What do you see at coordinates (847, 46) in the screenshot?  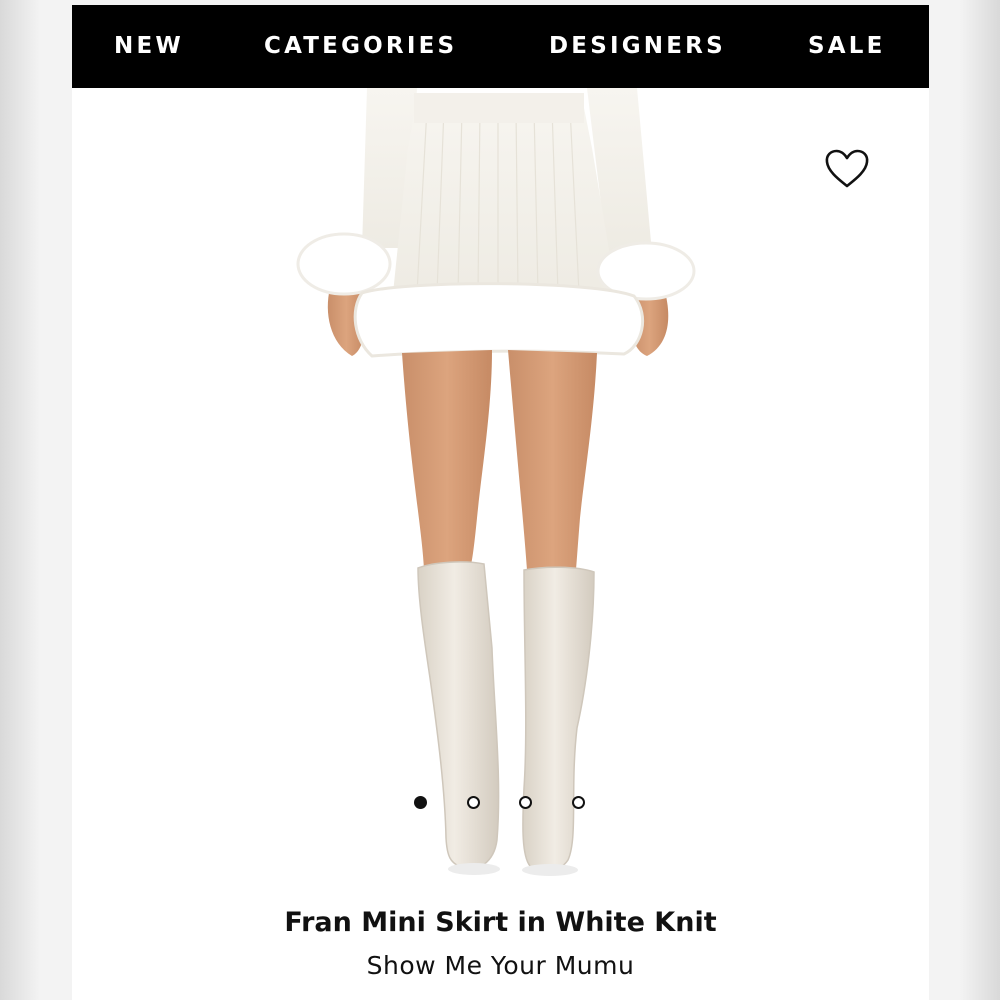 I see `nav-sale: SALE` at bounding box center [847, 46].